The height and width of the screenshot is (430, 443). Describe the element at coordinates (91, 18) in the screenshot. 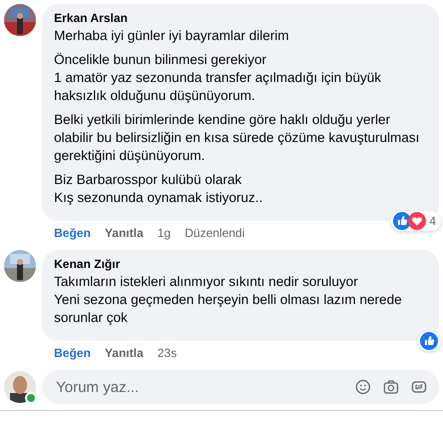

I see `author-name: Erkan Arslan` at that location.